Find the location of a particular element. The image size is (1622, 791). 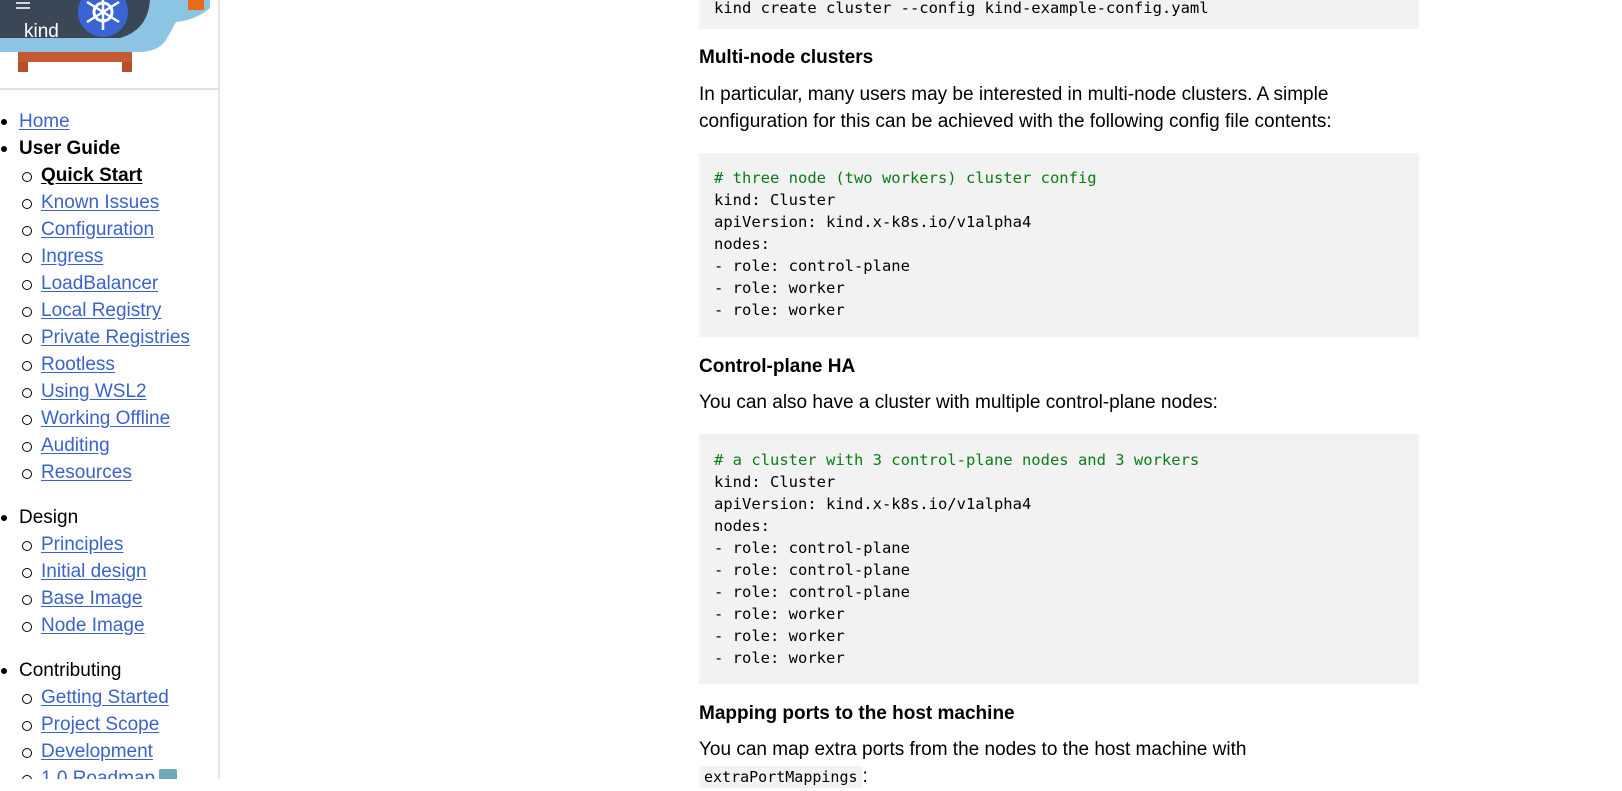

sidebar-item-loadbalancer: LoadBalancer is located at coordinates (109, 283).